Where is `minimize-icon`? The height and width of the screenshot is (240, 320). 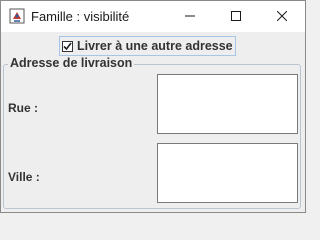
minimize-icon is located at coordinates (190, 17).